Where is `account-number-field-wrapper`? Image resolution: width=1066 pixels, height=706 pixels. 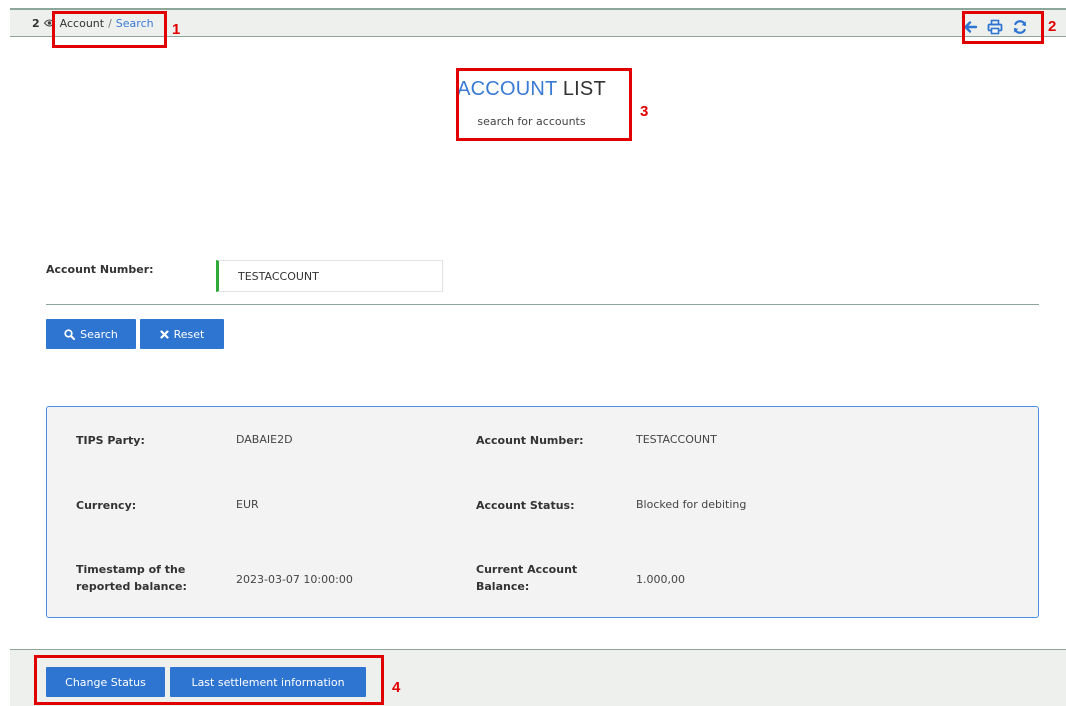
account-number-field-wrapper is located at coordinates (329, 276).